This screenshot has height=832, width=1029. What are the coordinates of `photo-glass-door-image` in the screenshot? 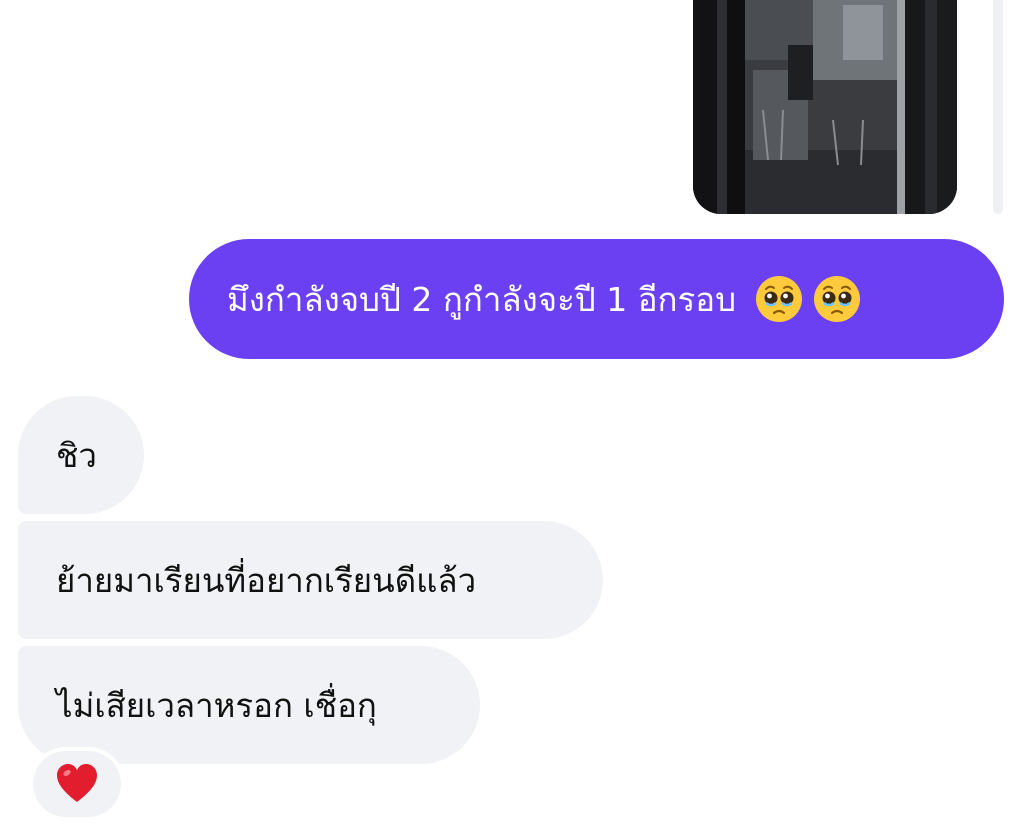 It's located at (825, 107).